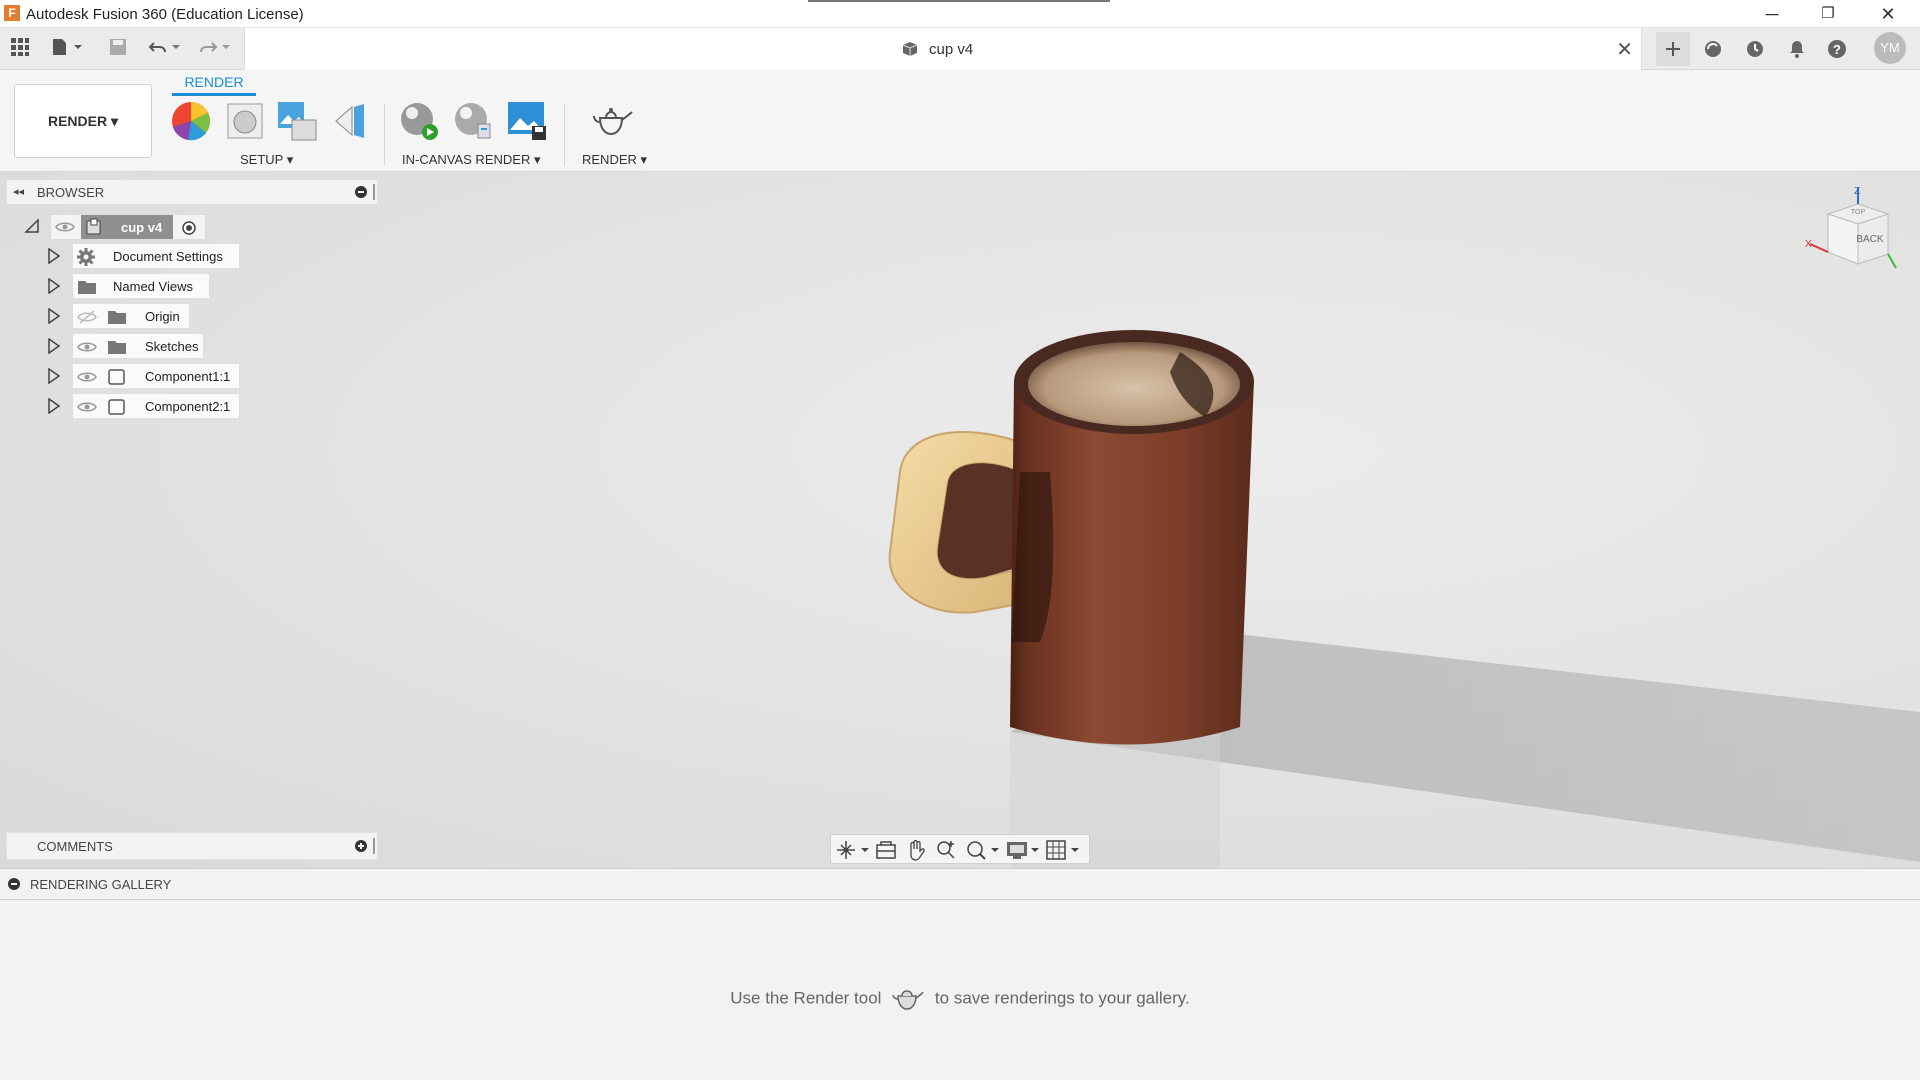  Describe the element at coordinates (156, 256) in the screenshot. I see `browser-node: Document Settings` at that location.